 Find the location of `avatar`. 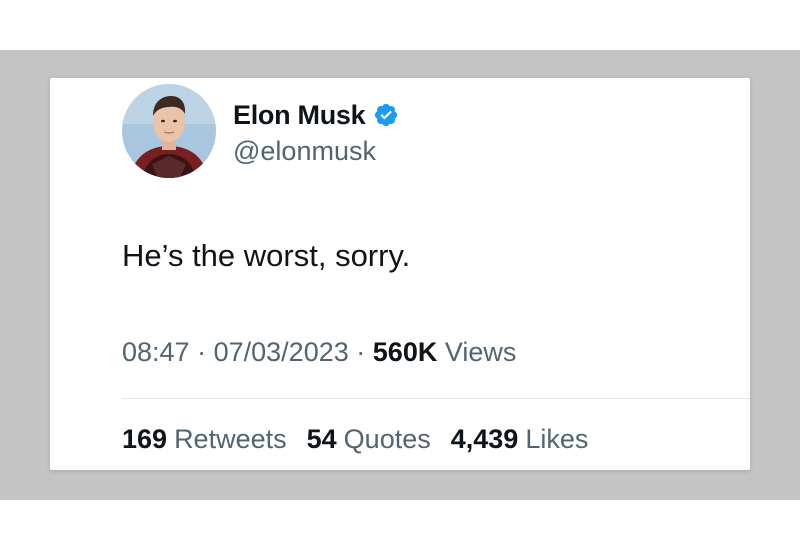

avatar is located at coordinates (169, 131).